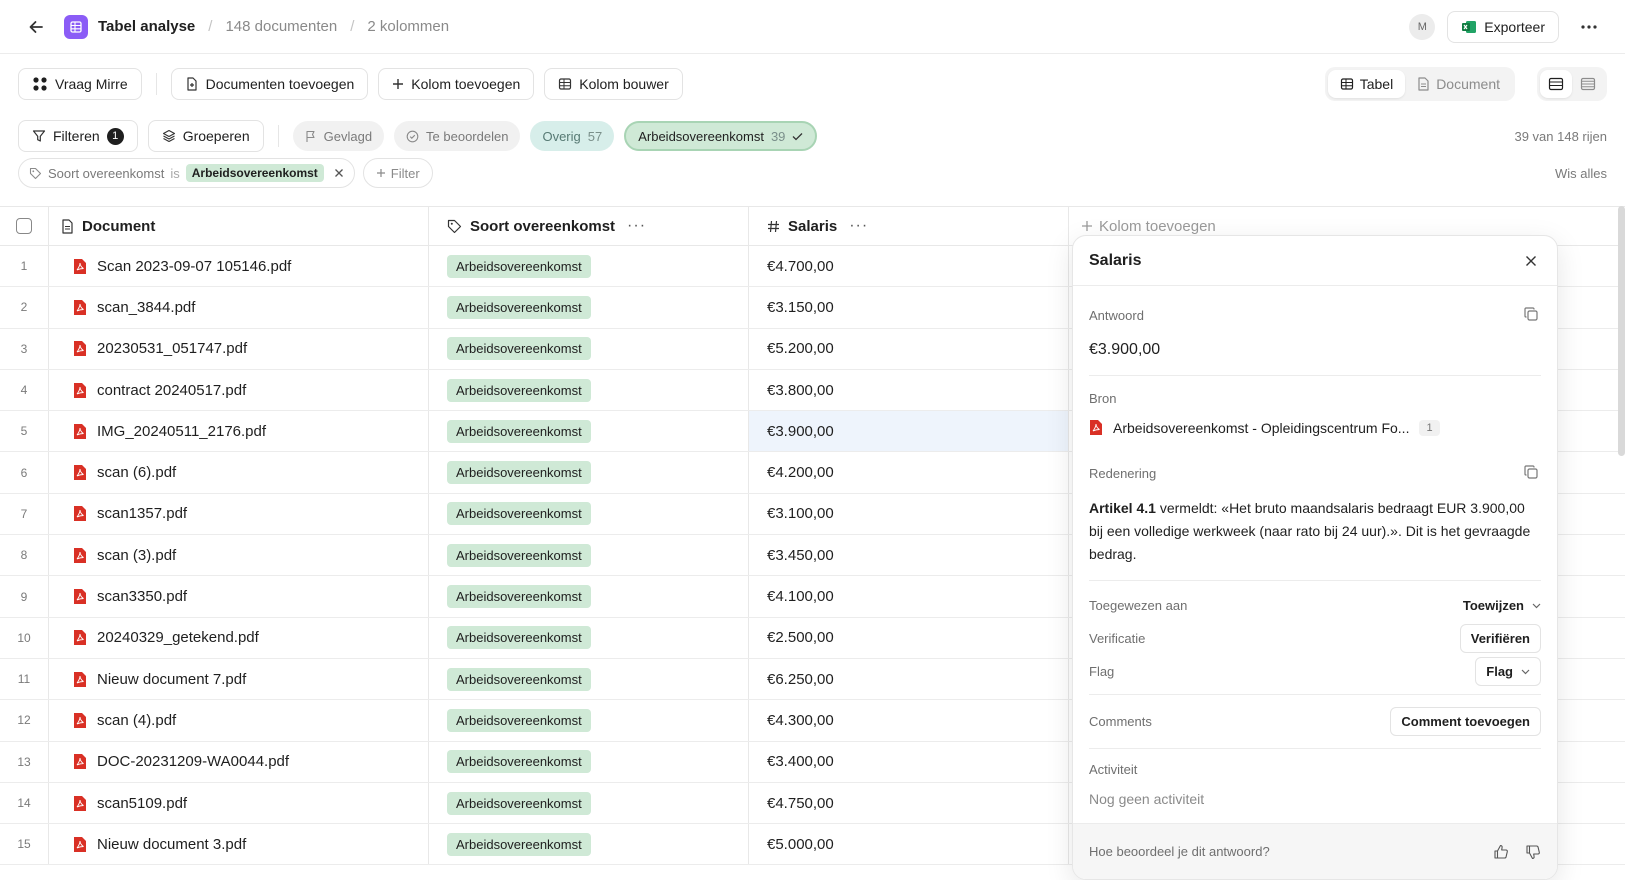 The height and width of the screenshot is (880, 1625). Describe the element at coordinates (91, 84) in the screenshot. I see `ask-mirre-label: Vraag Mirre` at that location.